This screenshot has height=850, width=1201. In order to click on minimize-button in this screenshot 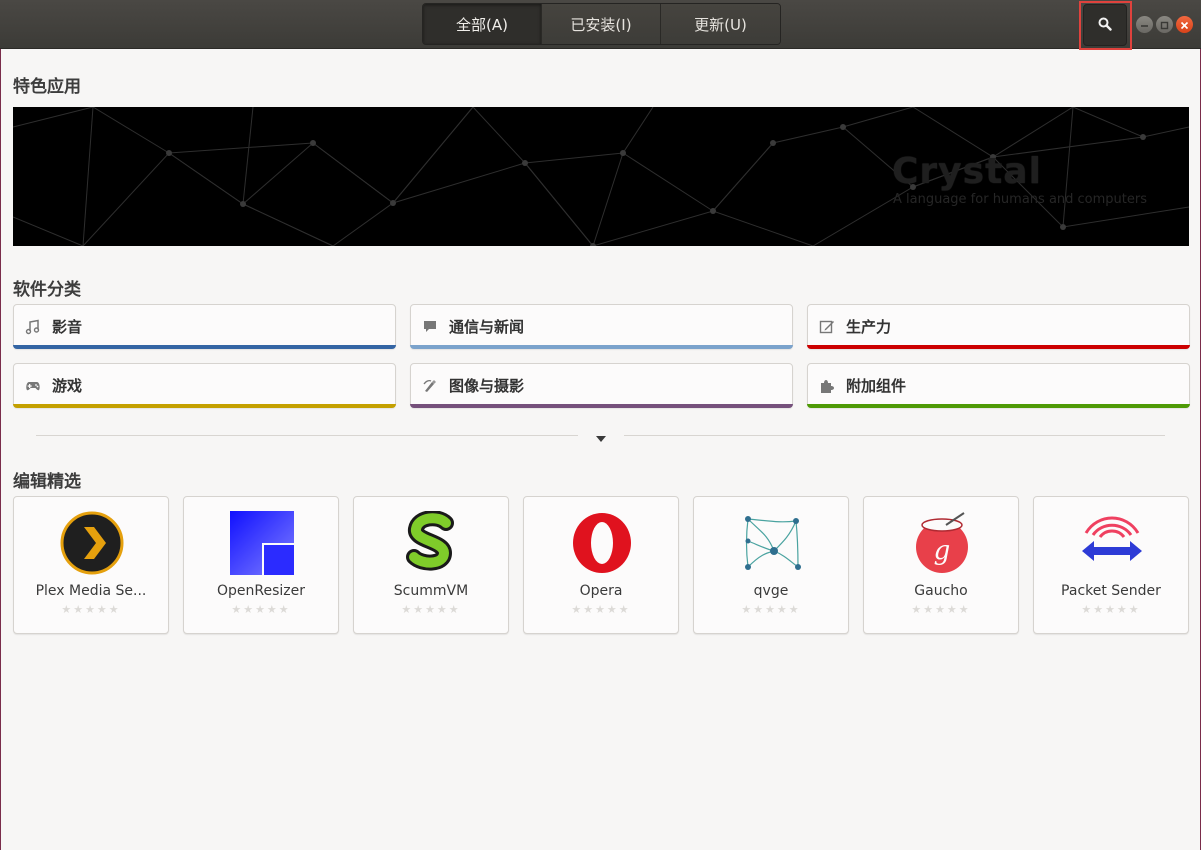, I will do `click(1144, 24)`.